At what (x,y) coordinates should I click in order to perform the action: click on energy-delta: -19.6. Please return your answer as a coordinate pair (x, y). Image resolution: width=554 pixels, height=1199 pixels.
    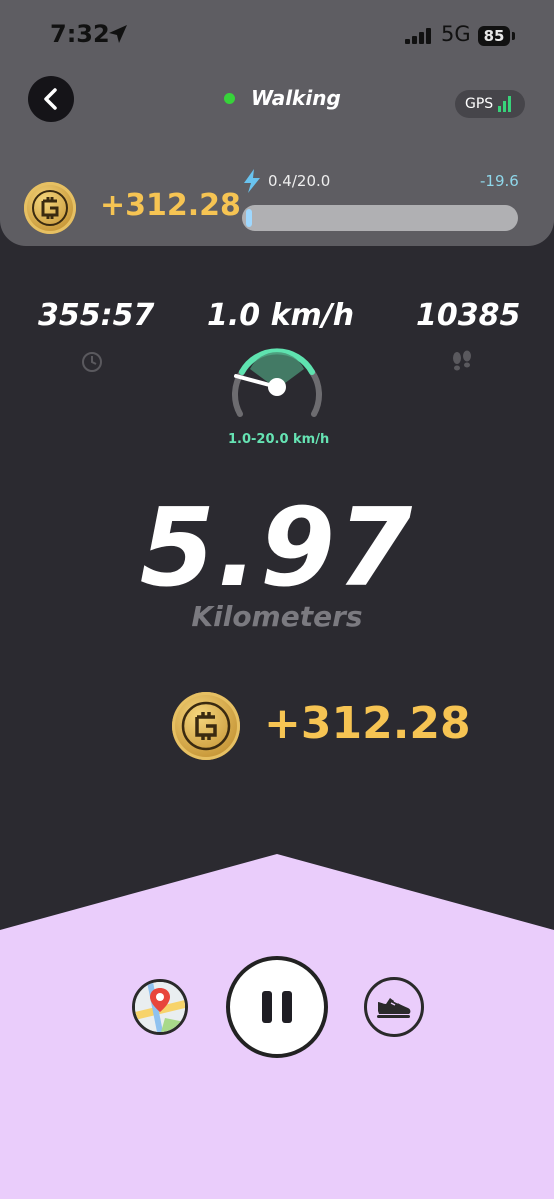
    Looking at the image, I should click on (499, 181).